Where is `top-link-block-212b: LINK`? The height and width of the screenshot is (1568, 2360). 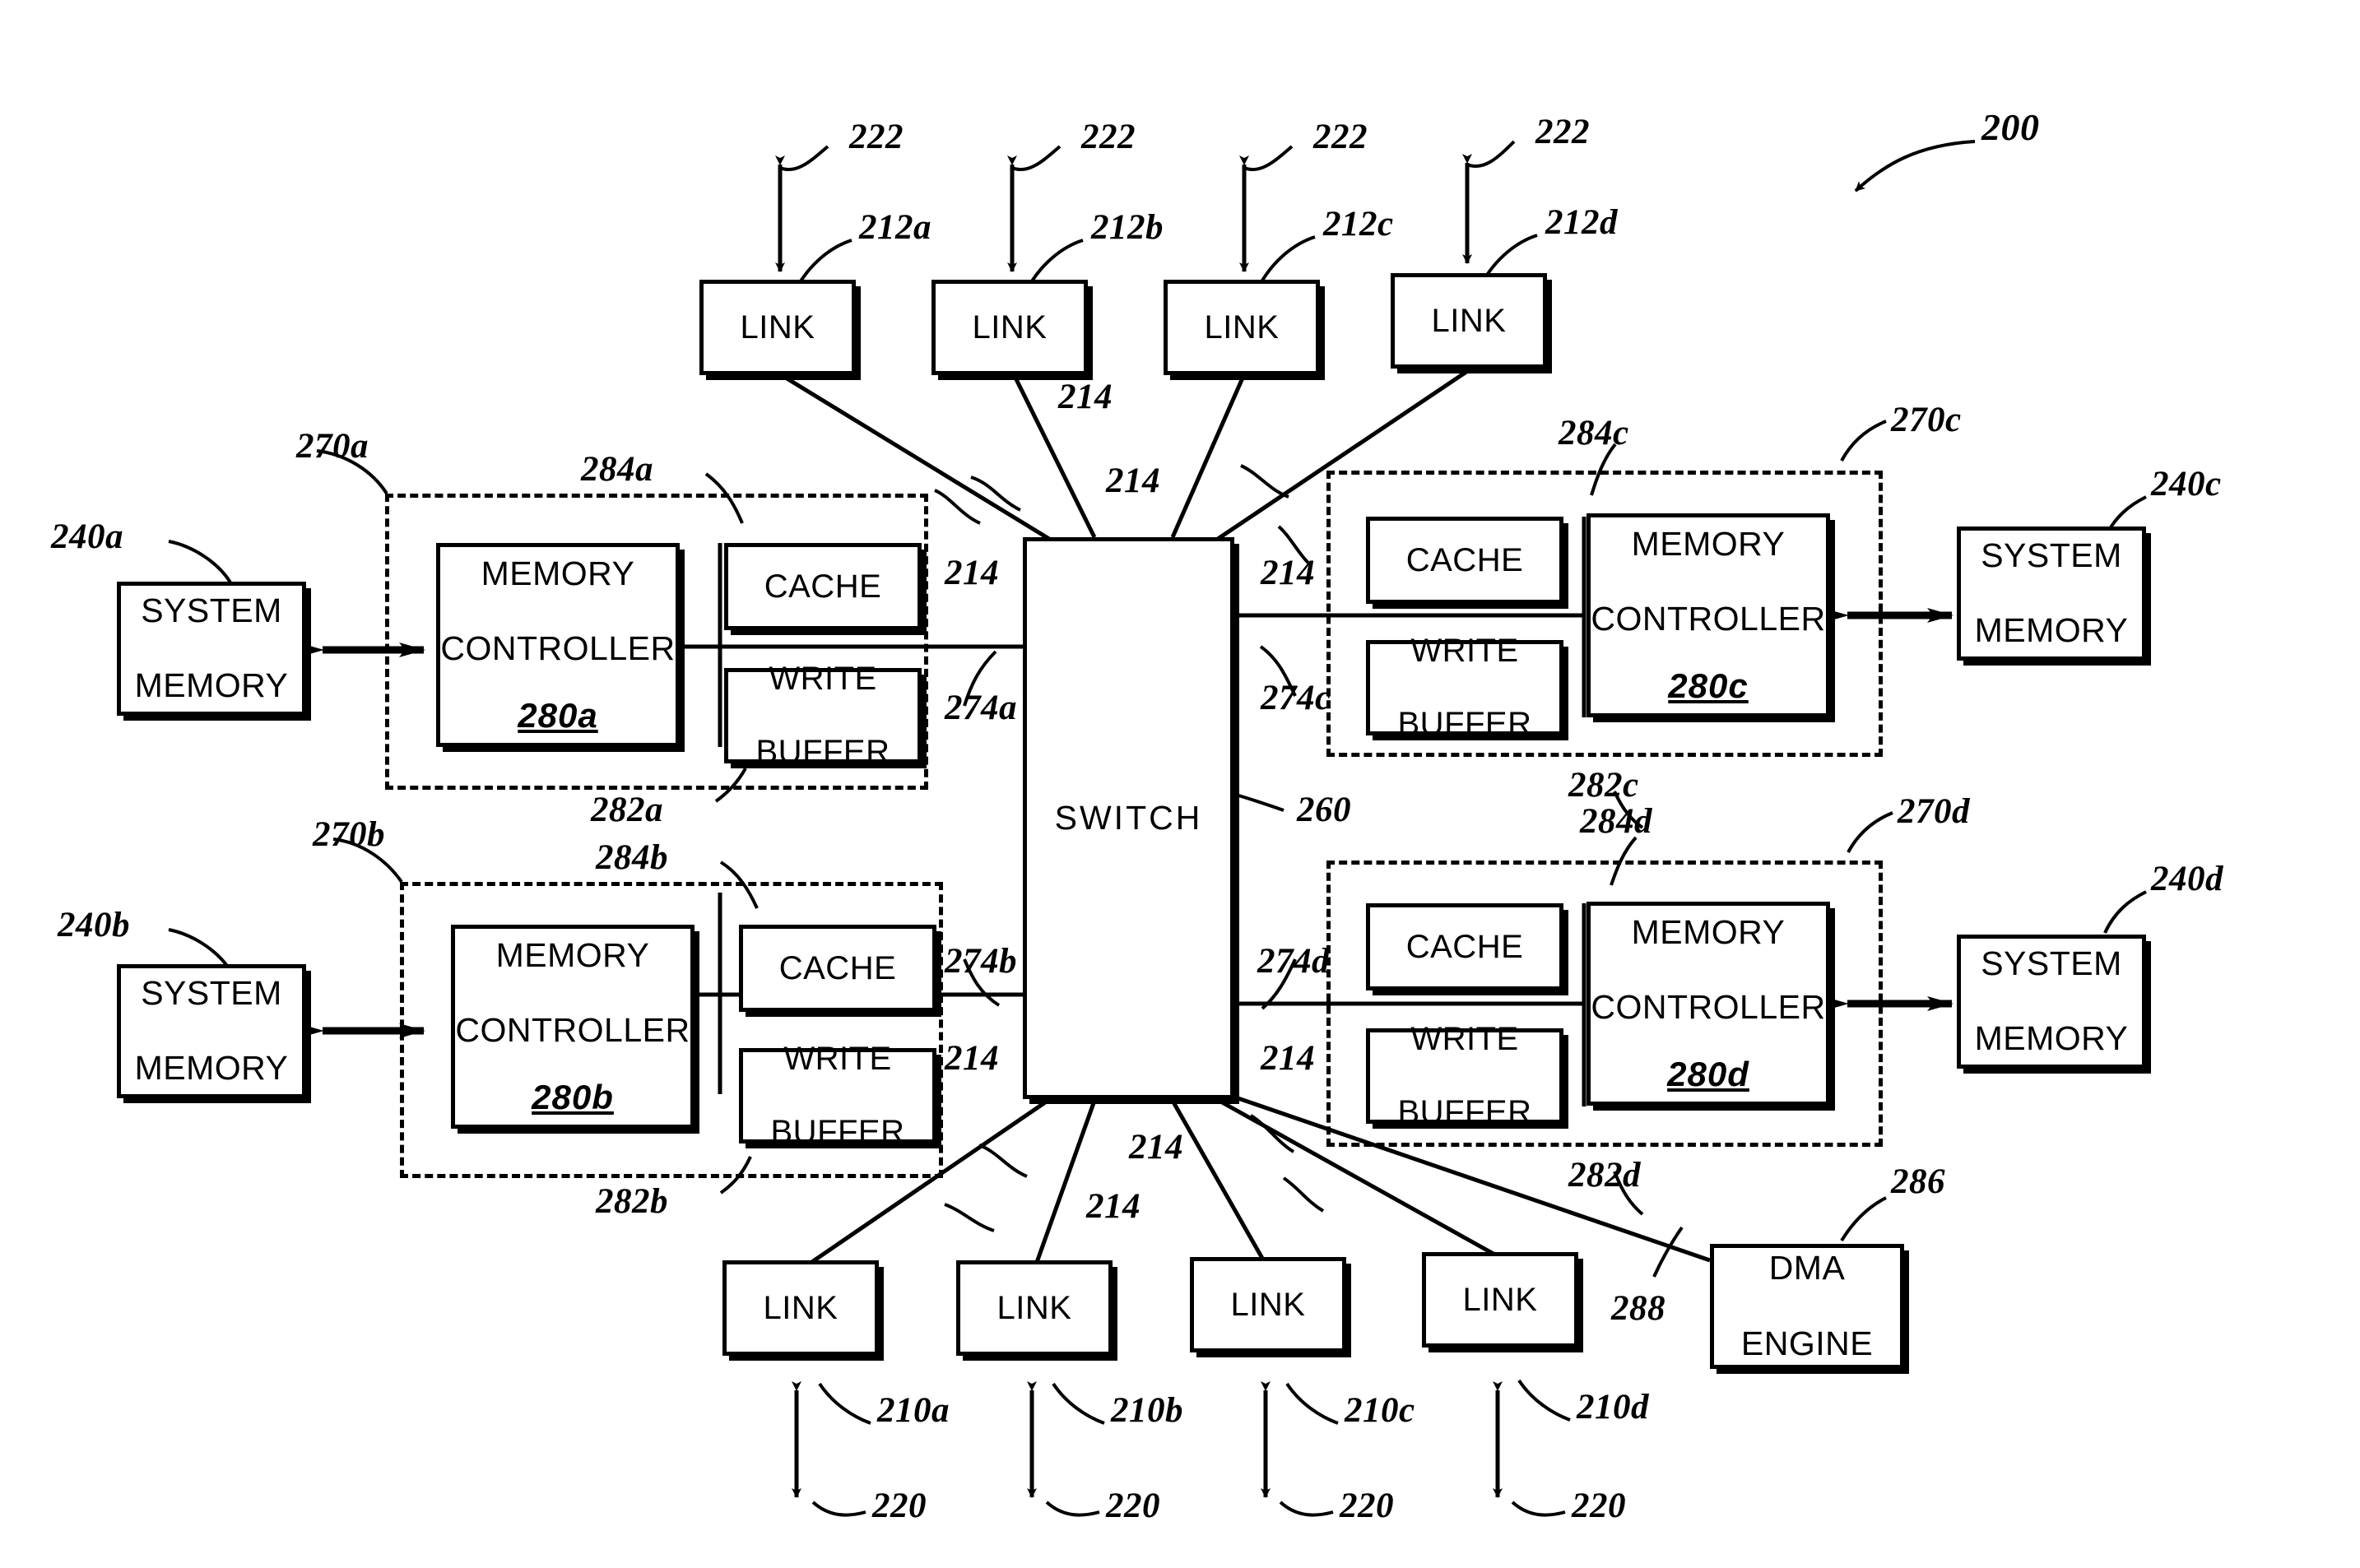
top-link-block-212b: LINK is located at coordinates (1009, 327).